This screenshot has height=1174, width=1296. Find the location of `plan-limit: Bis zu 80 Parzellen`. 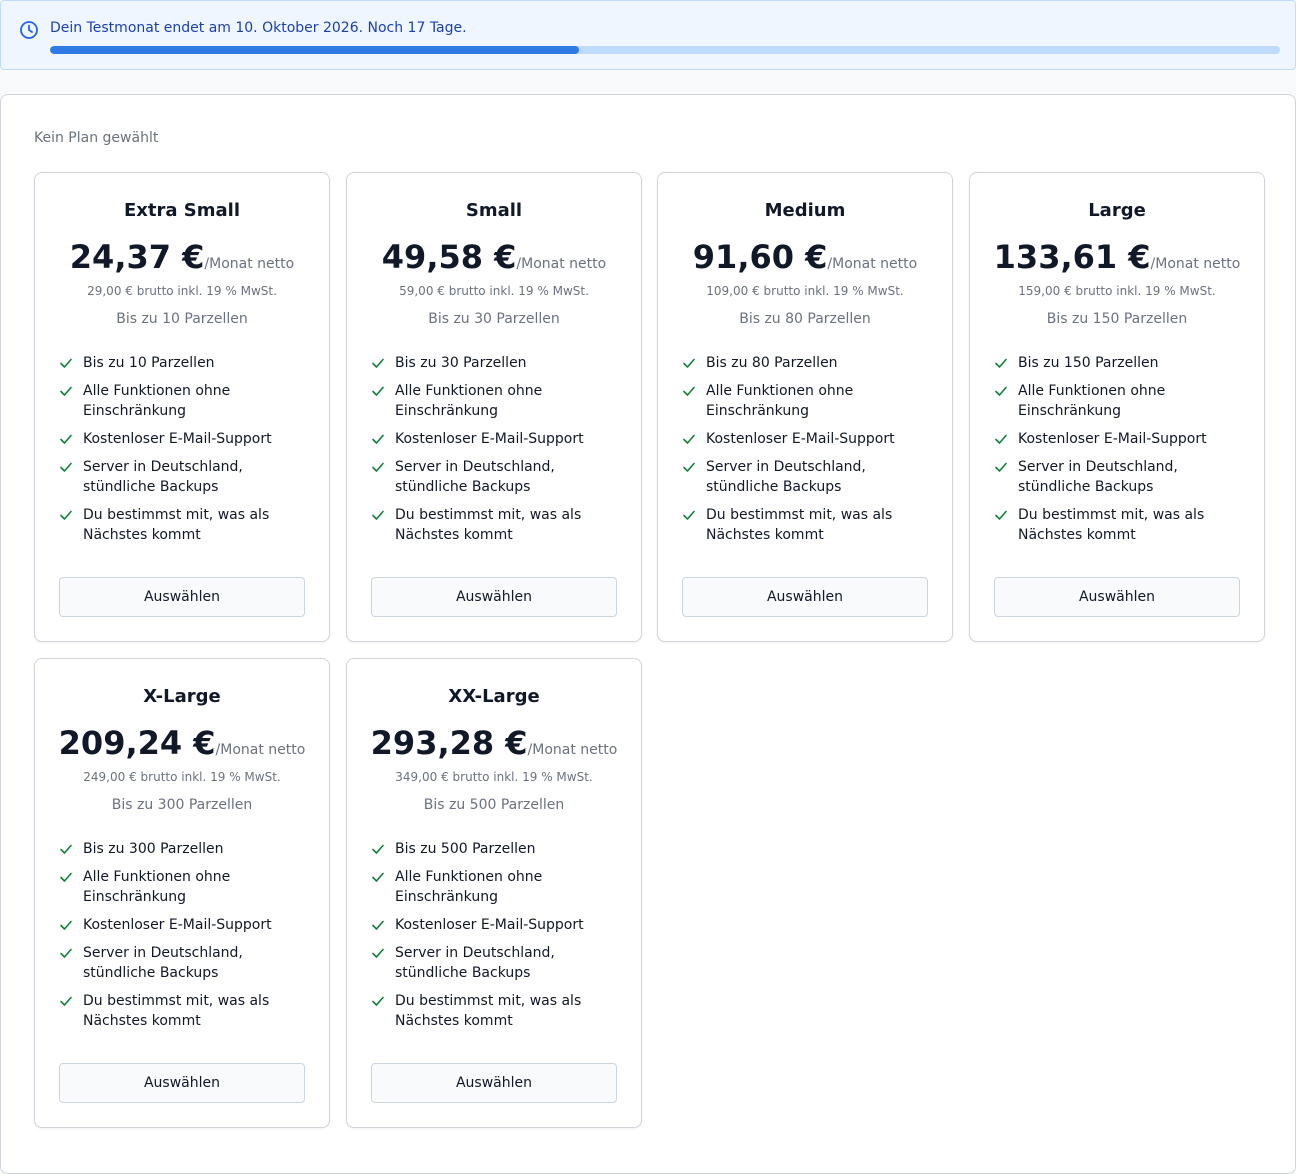

plan-limit: Bis zu 80 Parzellen is located at coordinates (805, 319).